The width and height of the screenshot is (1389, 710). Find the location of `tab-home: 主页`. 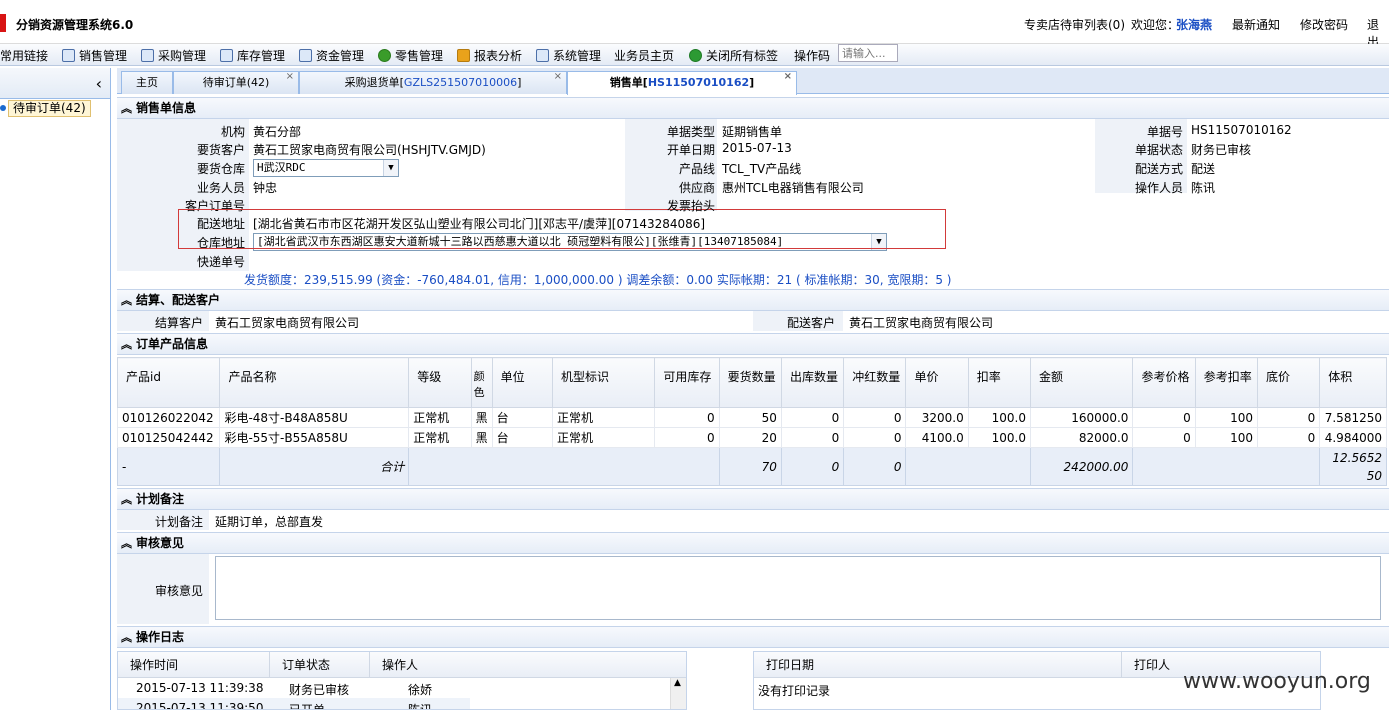

tab-home: 主页 is located at coordinates (147, 82).